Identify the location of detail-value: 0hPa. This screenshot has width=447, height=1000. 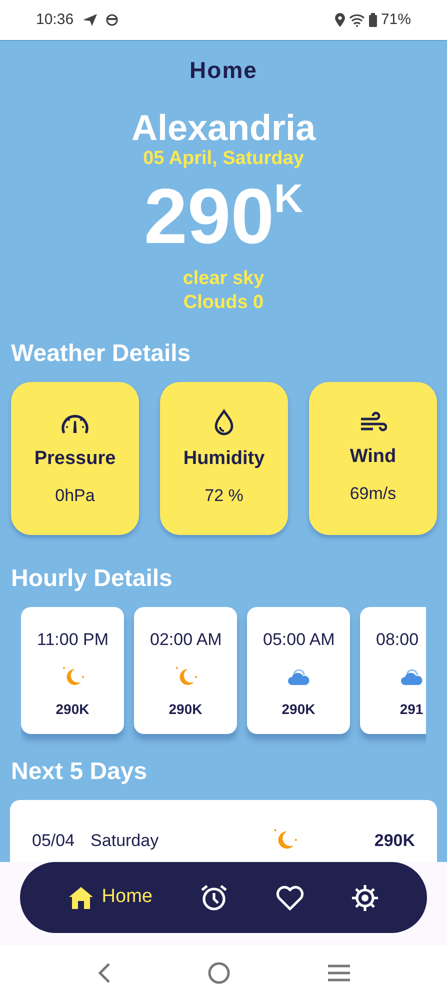
(75, 496).